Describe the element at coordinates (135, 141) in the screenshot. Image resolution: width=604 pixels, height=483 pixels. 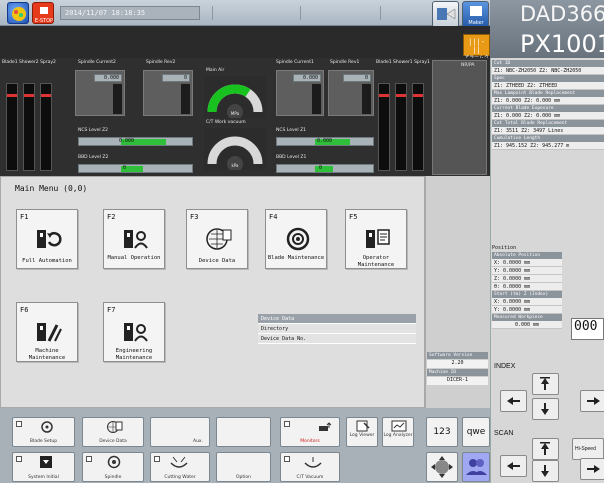
I see `ncs-level-z2-bar: 0.000` at that location.